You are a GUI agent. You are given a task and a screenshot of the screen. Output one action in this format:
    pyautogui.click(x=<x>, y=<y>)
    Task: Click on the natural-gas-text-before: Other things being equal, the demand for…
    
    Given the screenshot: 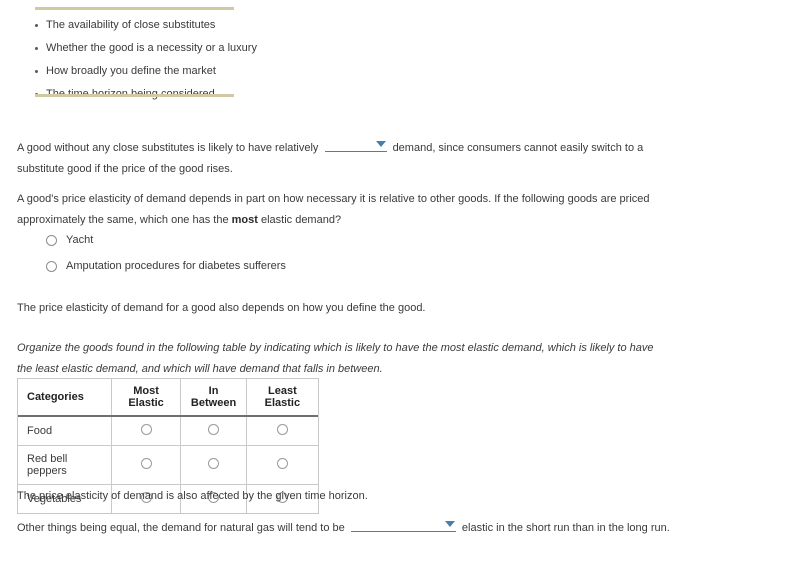 What is the action you would take?
    pyautogui.click(x=181, y=528)
    